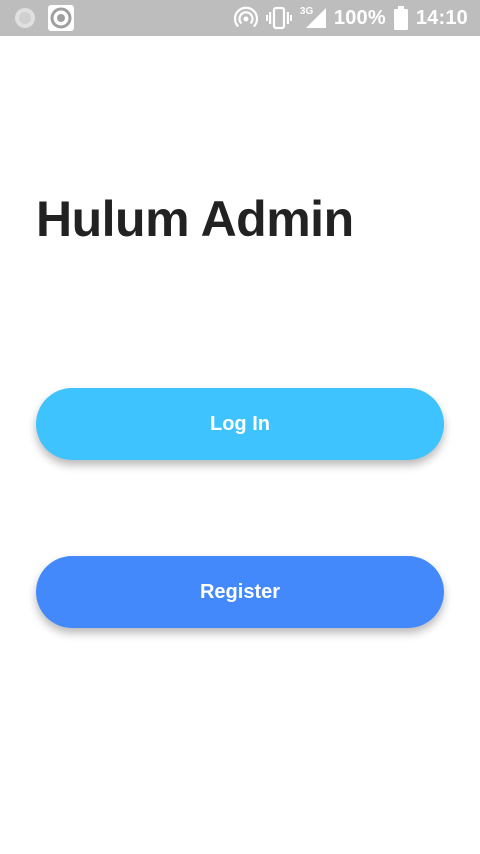 The width and height of the screenshot is (480, 854). Describe the element at coordinates (313, 18) in the screenshot. I see `signal-icon: 3G` at that location.